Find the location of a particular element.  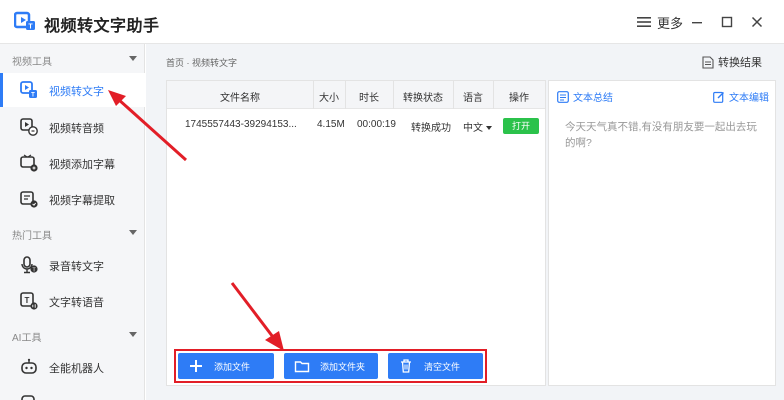

transcript-text: 今天天气真不错,有没有朋友要一起出去玩的啊? is located at coordinates (663, 135).